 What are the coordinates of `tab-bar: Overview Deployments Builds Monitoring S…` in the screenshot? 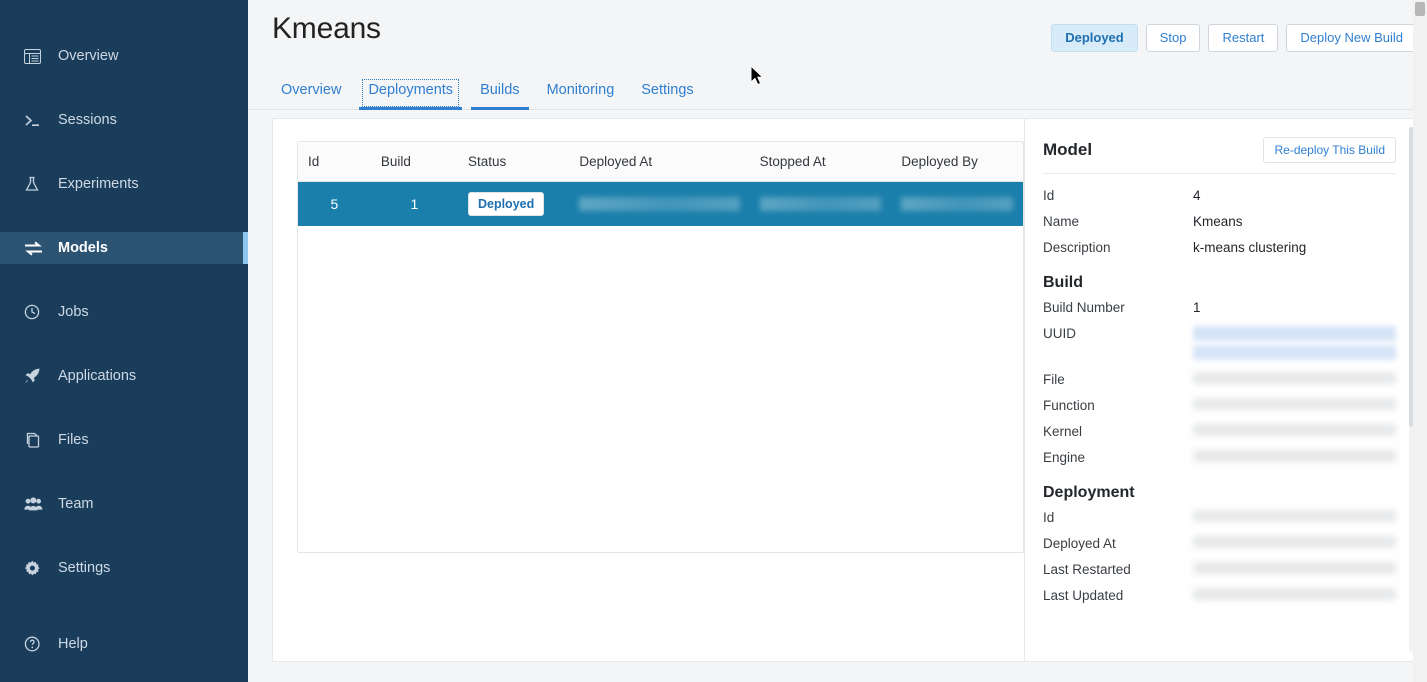 It's located at (492, 93).